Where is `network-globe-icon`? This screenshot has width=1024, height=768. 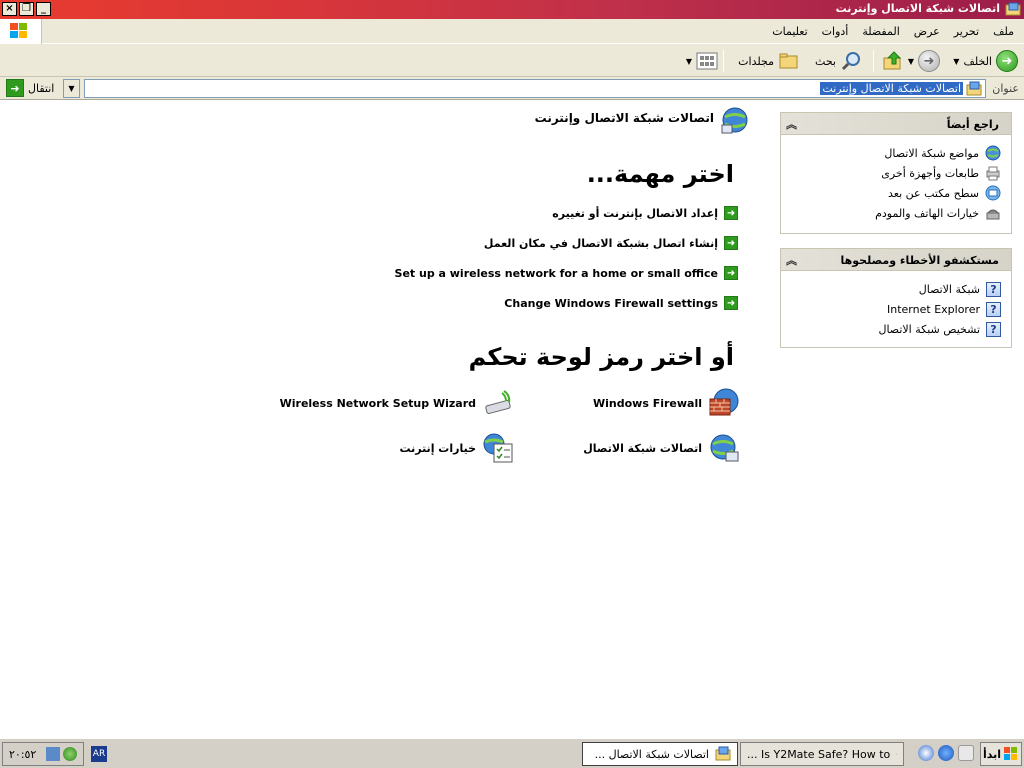
network-globe-icon is located at coordinates (734, 120).